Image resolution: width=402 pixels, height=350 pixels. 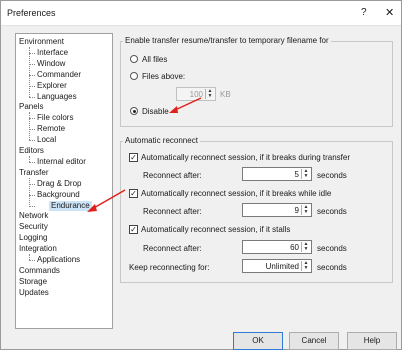 What do you see at coordinates (172, 211) in the screenshot?
I see `while-idle-after-label: Reconnect after:` at bounding box center [172, 211].